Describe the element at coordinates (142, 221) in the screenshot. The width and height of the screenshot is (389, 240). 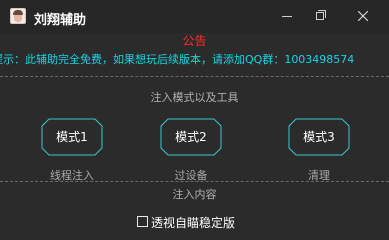
I see `checkbox-box` at that location.